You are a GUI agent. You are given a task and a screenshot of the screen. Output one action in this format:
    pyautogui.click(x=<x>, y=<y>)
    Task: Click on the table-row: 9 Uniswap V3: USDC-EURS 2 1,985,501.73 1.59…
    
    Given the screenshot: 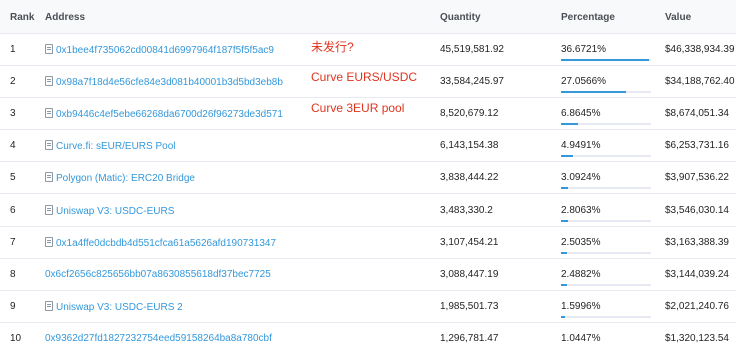 What is the action you would take?
    pyautogui.click(x=368, y=307)
    